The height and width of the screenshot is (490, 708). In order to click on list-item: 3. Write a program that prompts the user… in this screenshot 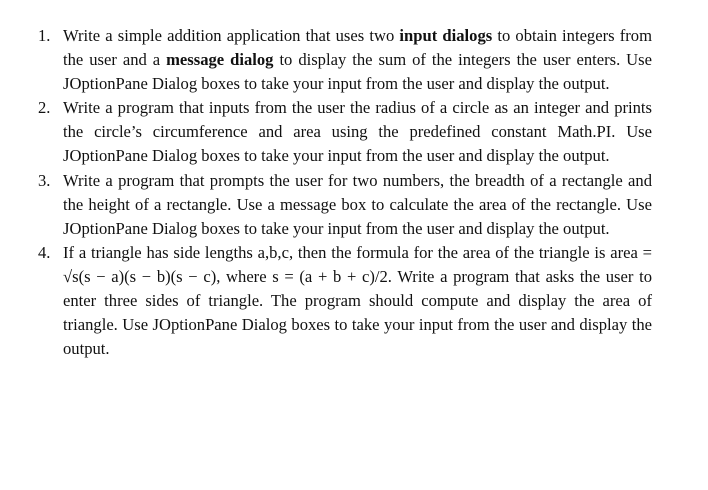, I will do `click(345, 205)`.